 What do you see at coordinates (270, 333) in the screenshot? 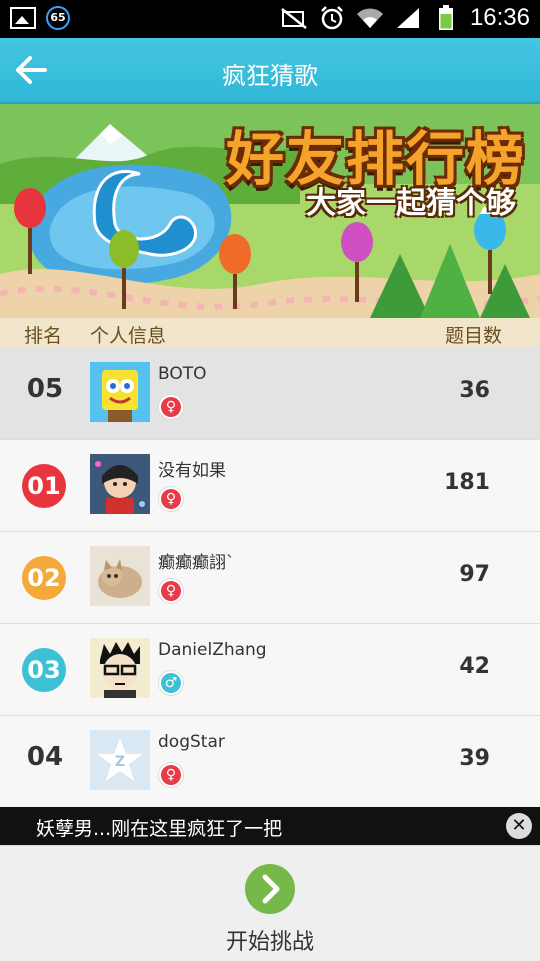
I see `ranking-table-header: 排名 个人信息 题目数` at bounding box center [270, 333].